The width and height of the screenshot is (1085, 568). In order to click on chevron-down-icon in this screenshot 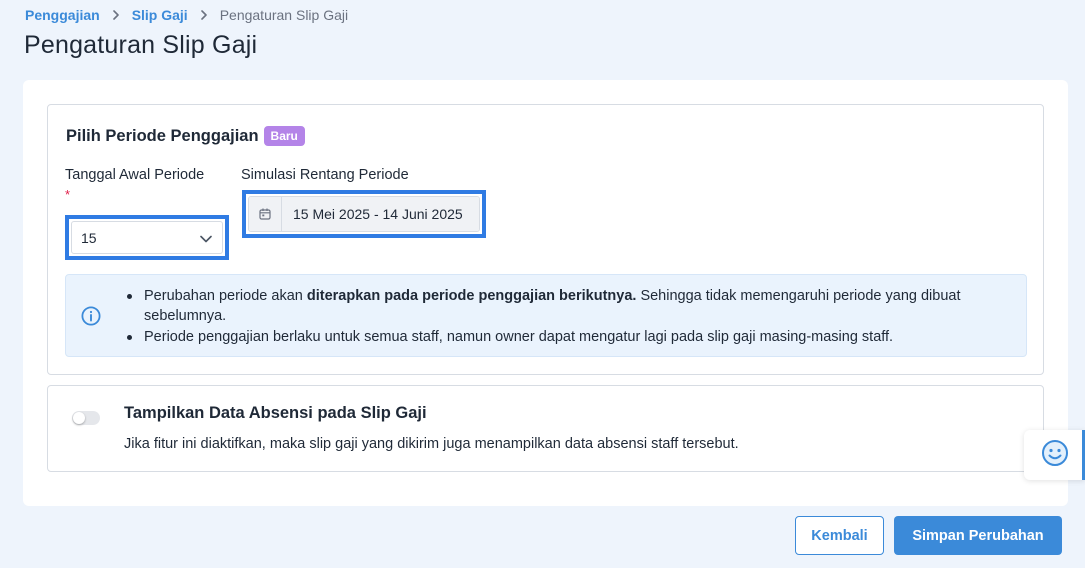, I will do `click(206, 238)`.